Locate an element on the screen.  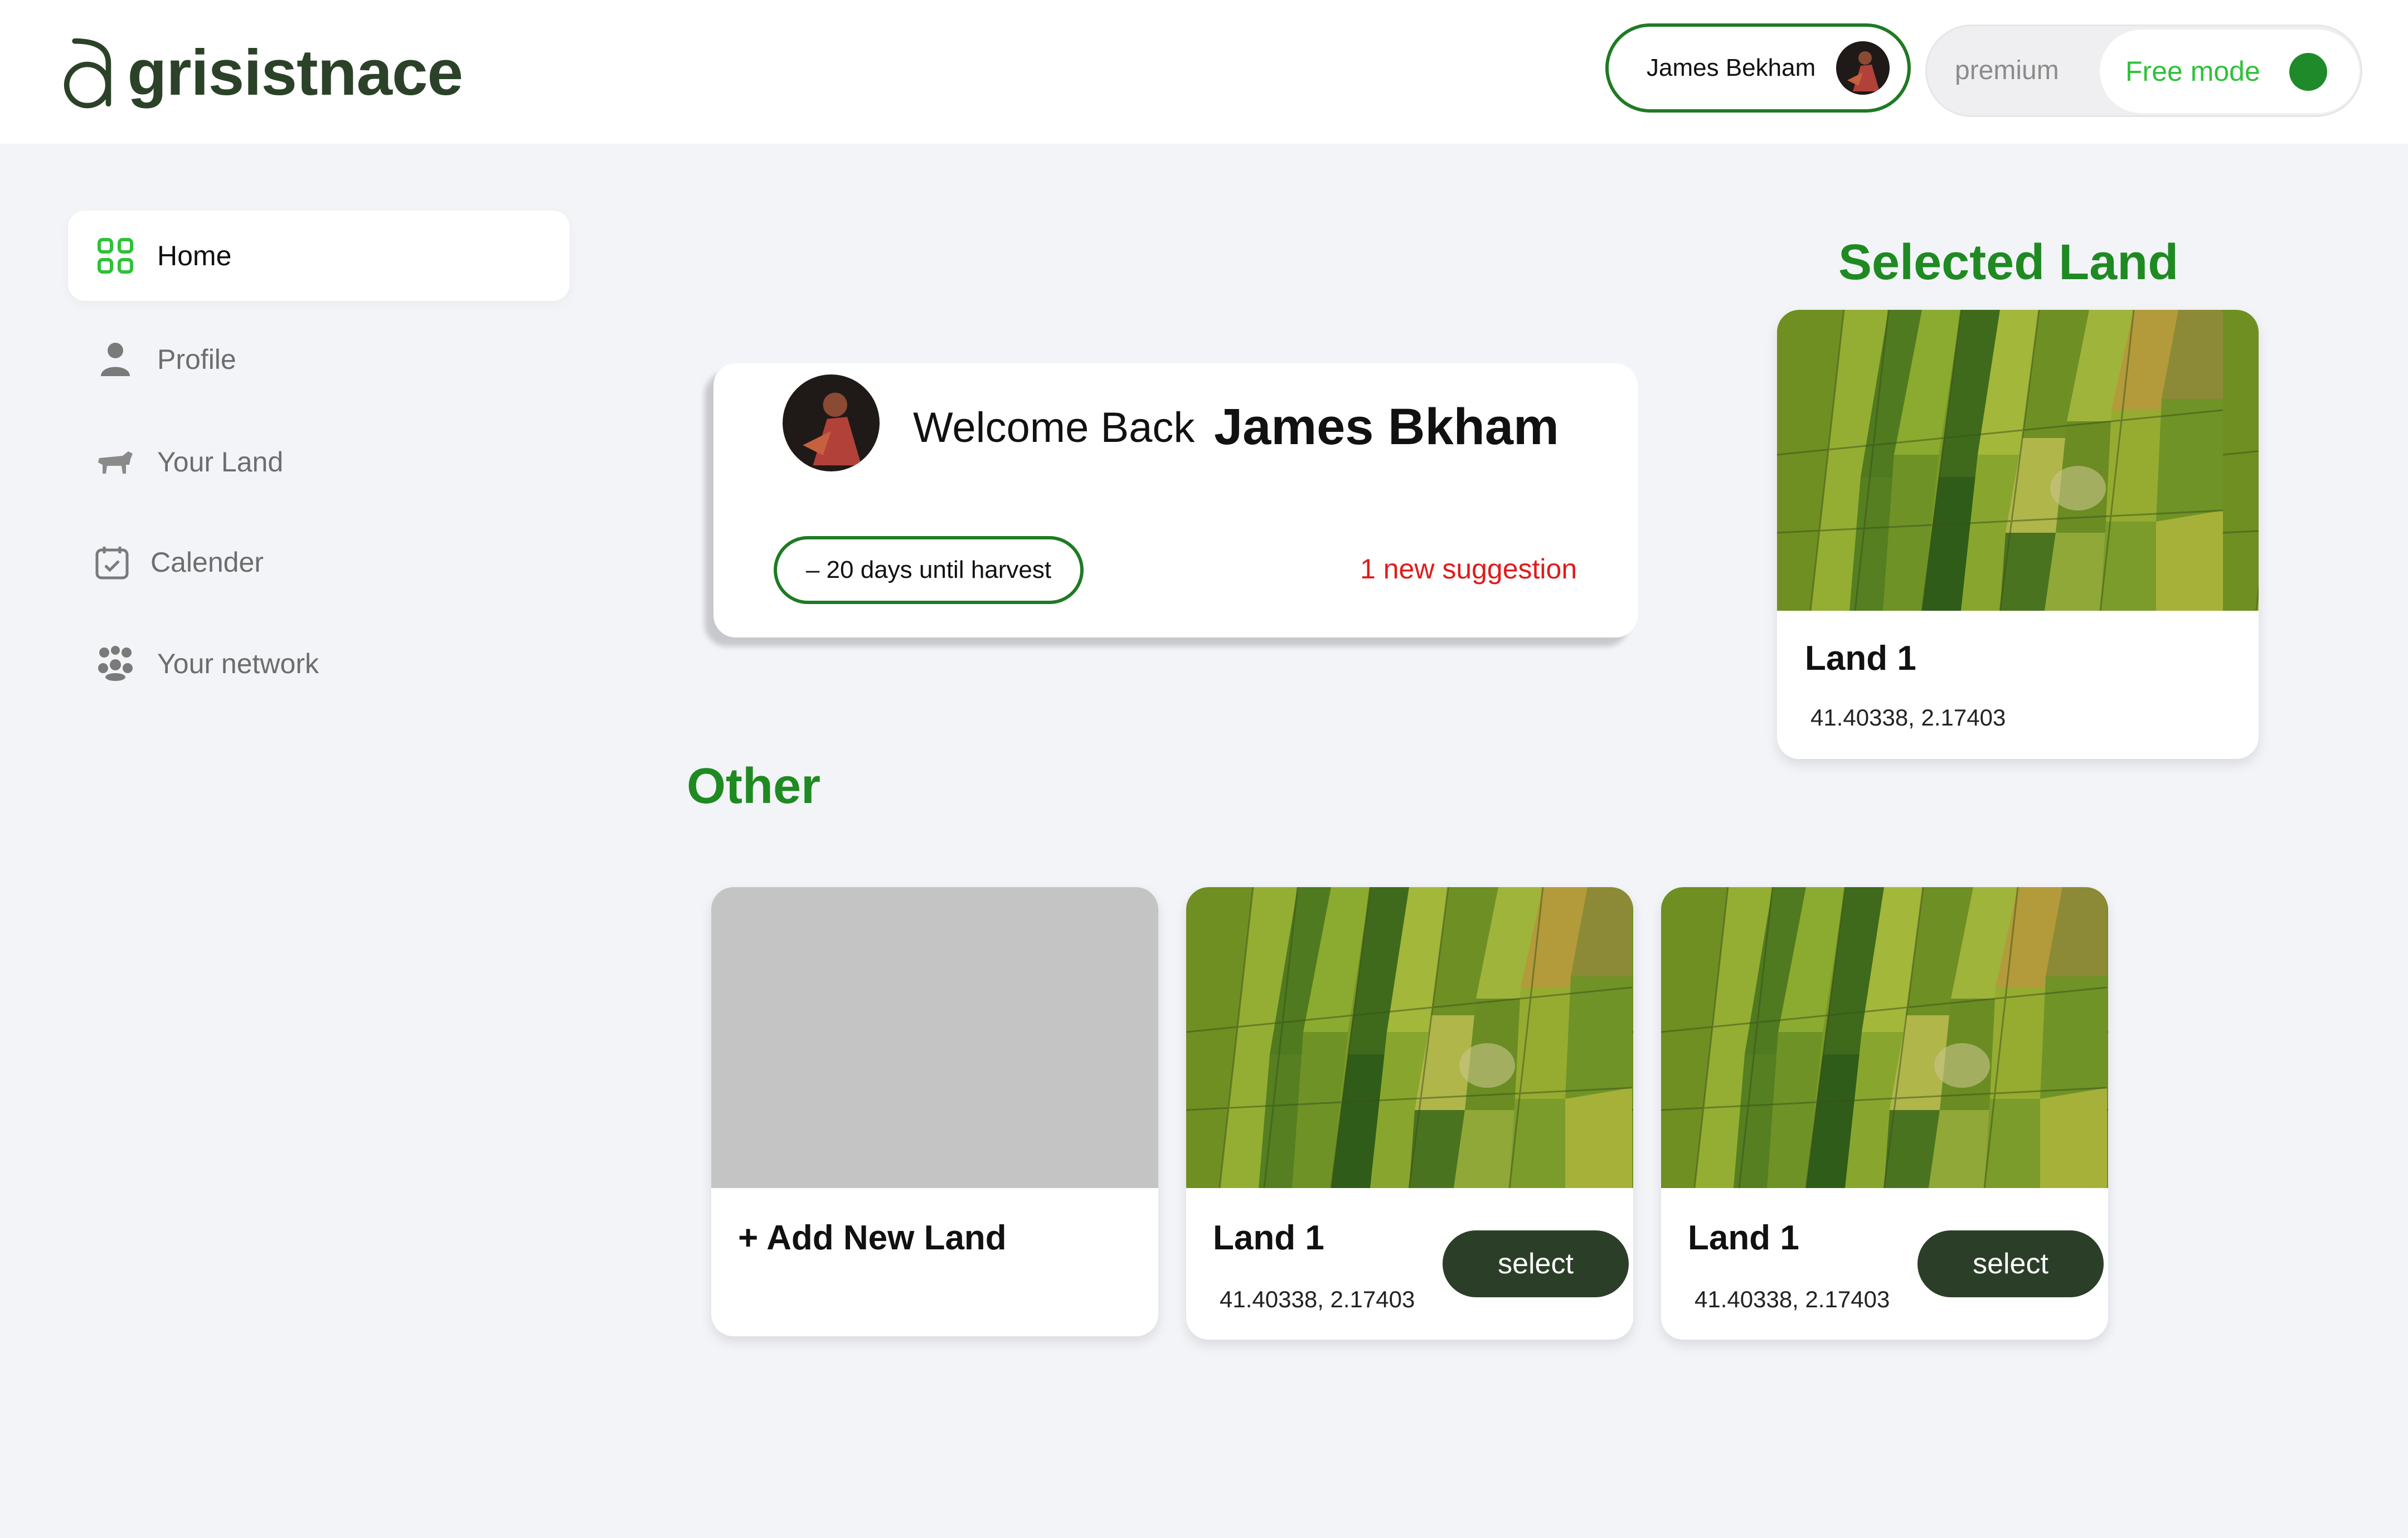
user-account-button: James Bekham is located at coordinates (1758, 68).